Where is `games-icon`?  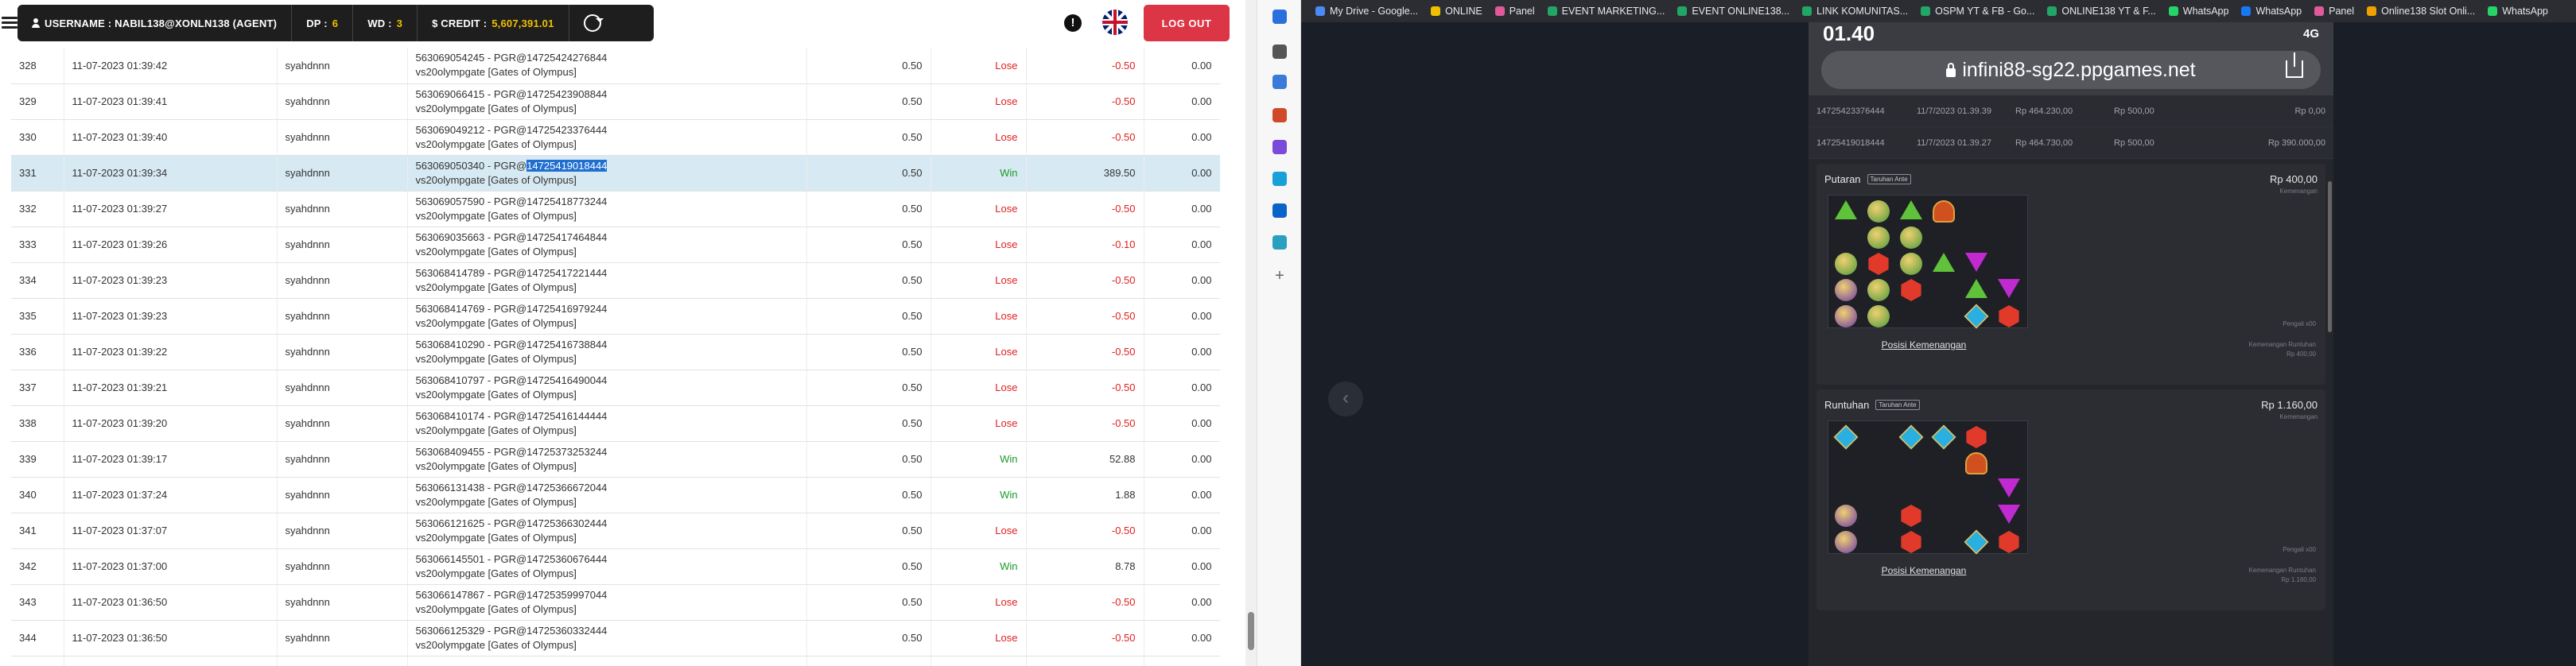
games-icon is located at coordinates (1279, 242).